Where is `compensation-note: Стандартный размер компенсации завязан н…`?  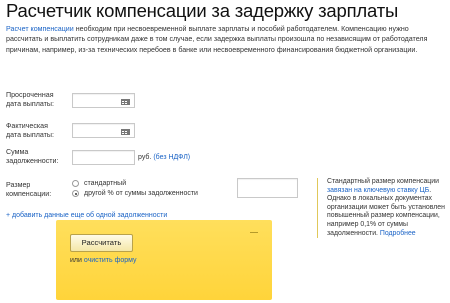 compensation-note: Стандартный размер компенсации завязан н… is located at coordinates (383, 208).